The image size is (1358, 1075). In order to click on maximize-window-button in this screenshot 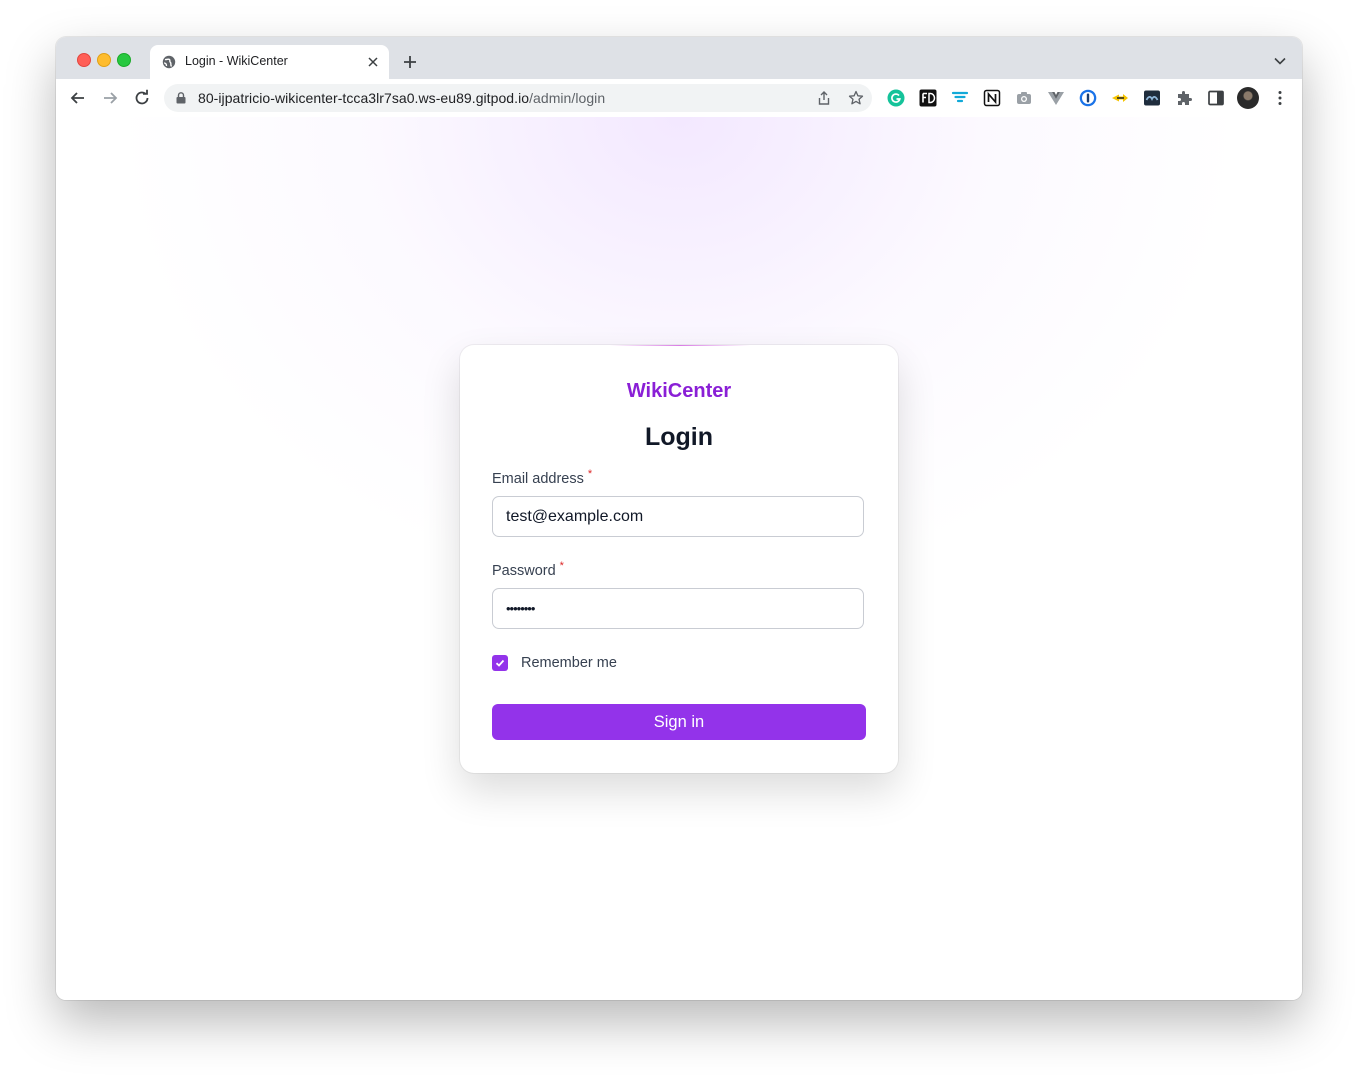, I will do `click(124, 60)`.